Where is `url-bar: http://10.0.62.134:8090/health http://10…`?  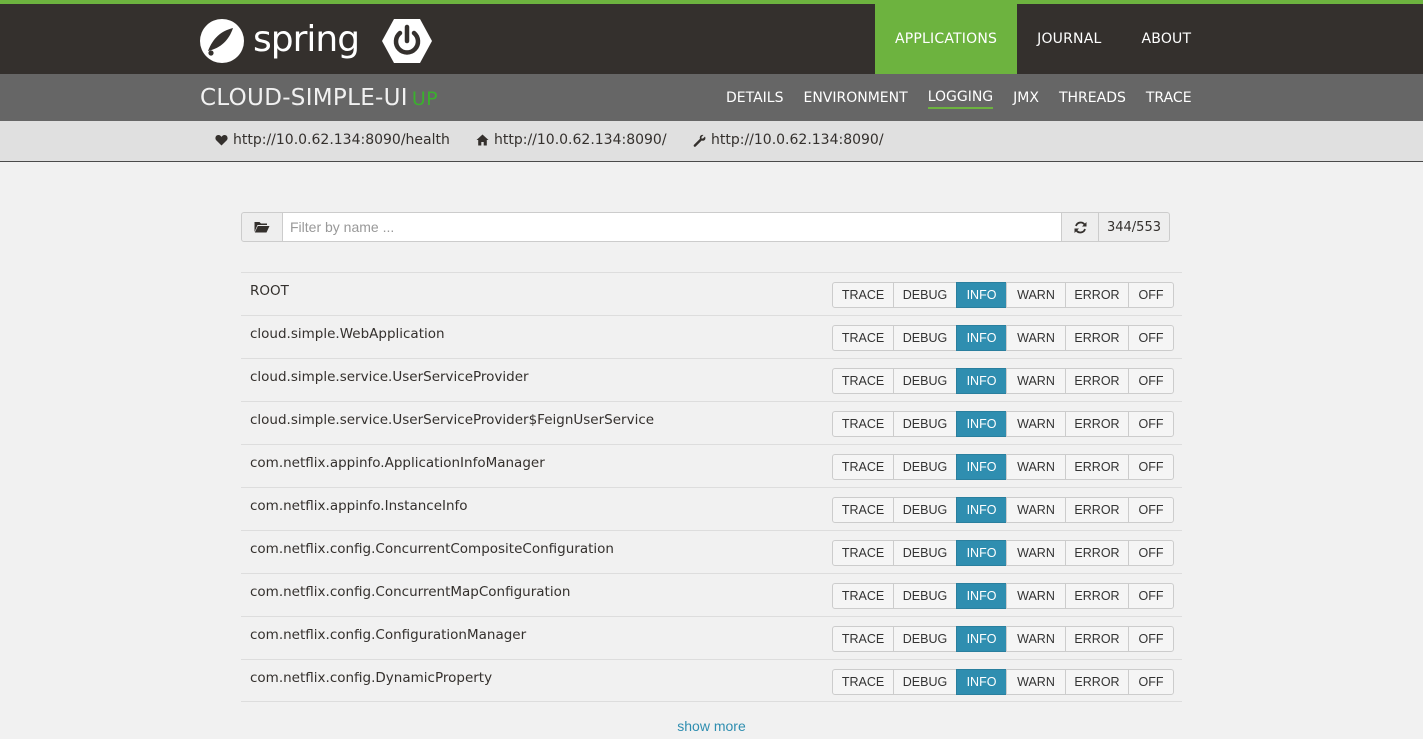
url-bar: http://10.0.62.134:8090/health http://10… is located at coordinates (711, 141).